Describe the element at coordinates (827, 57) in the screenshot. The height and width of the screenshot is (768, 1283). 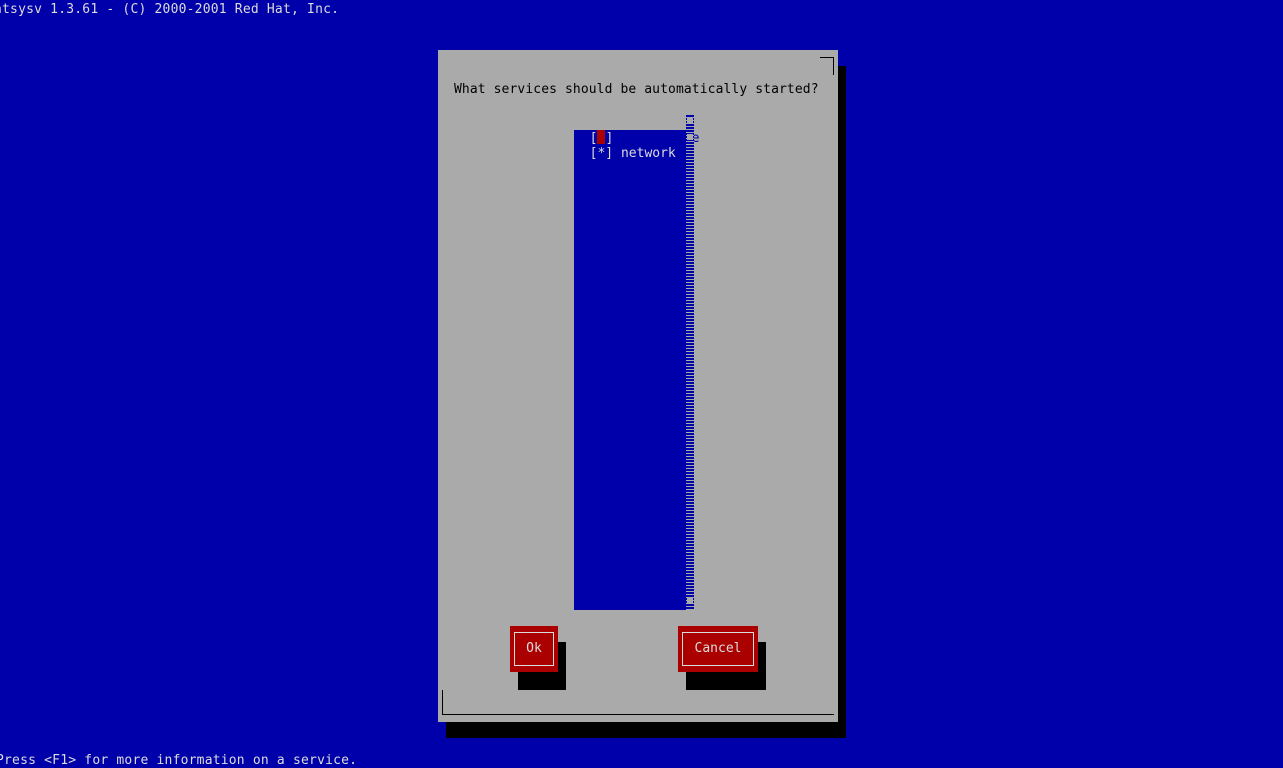
I see `dialog-frame-top` at that location.